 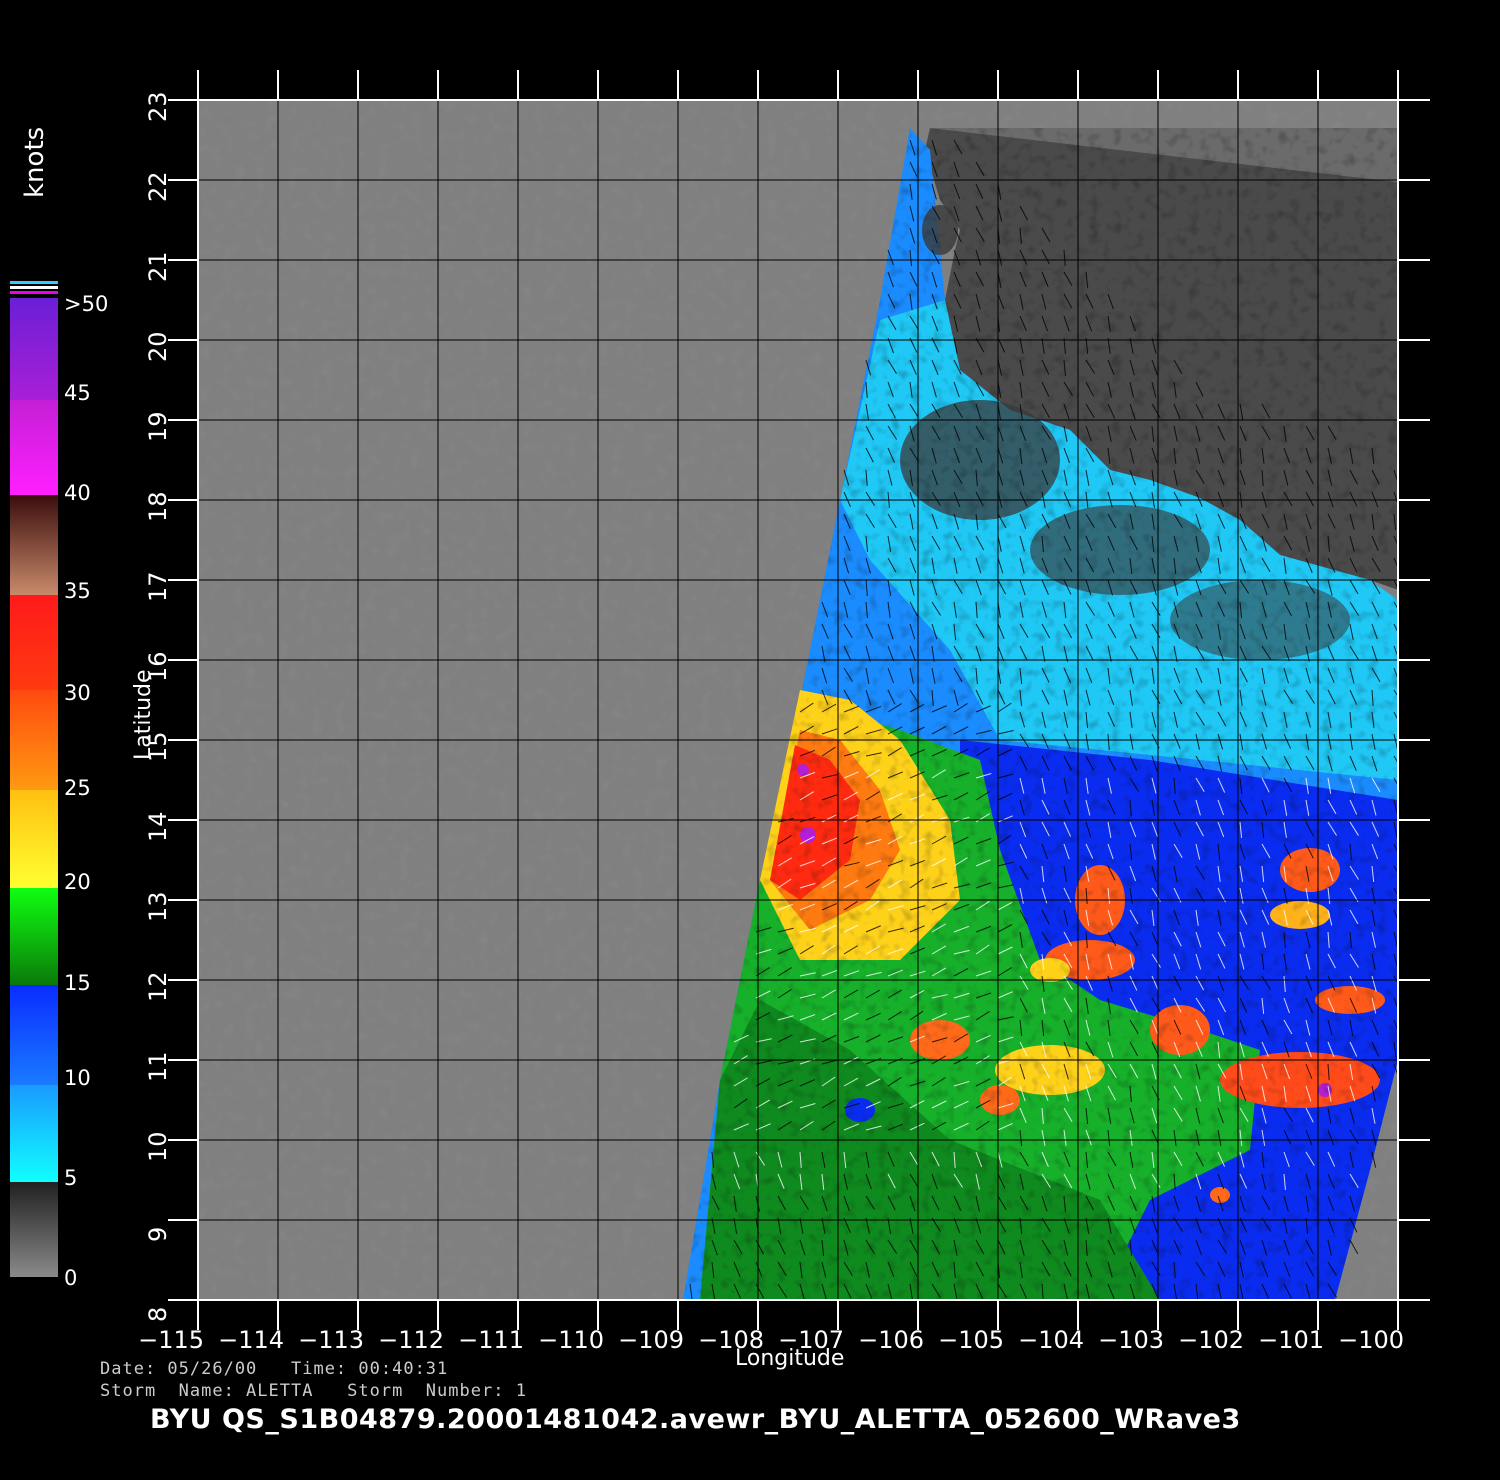 I want to click on legend-label: 30, so click(x=77, y=693).